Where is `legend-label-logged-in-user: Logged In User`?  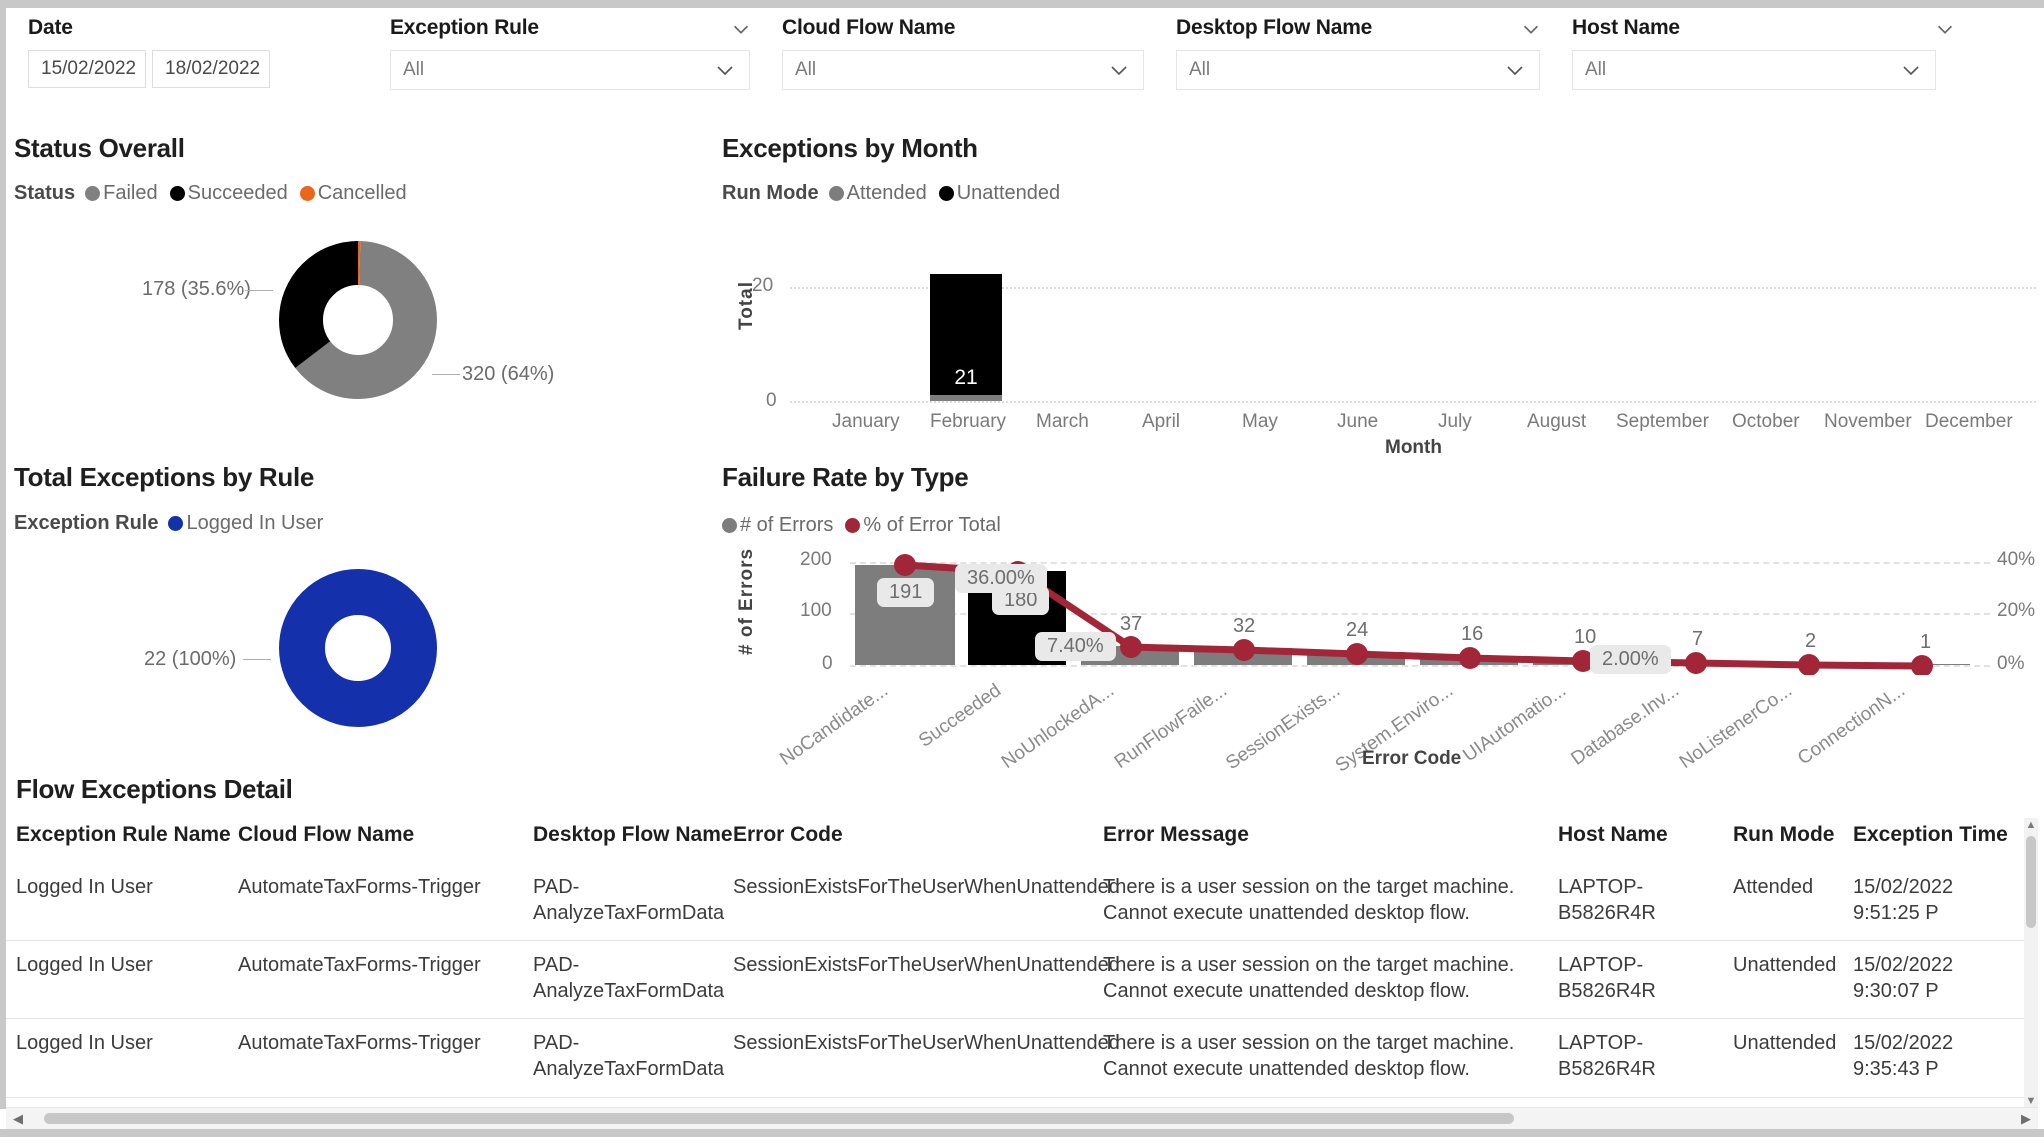
legend-label-logged-in-user: Logged In User is located at coordinates (255, 523).